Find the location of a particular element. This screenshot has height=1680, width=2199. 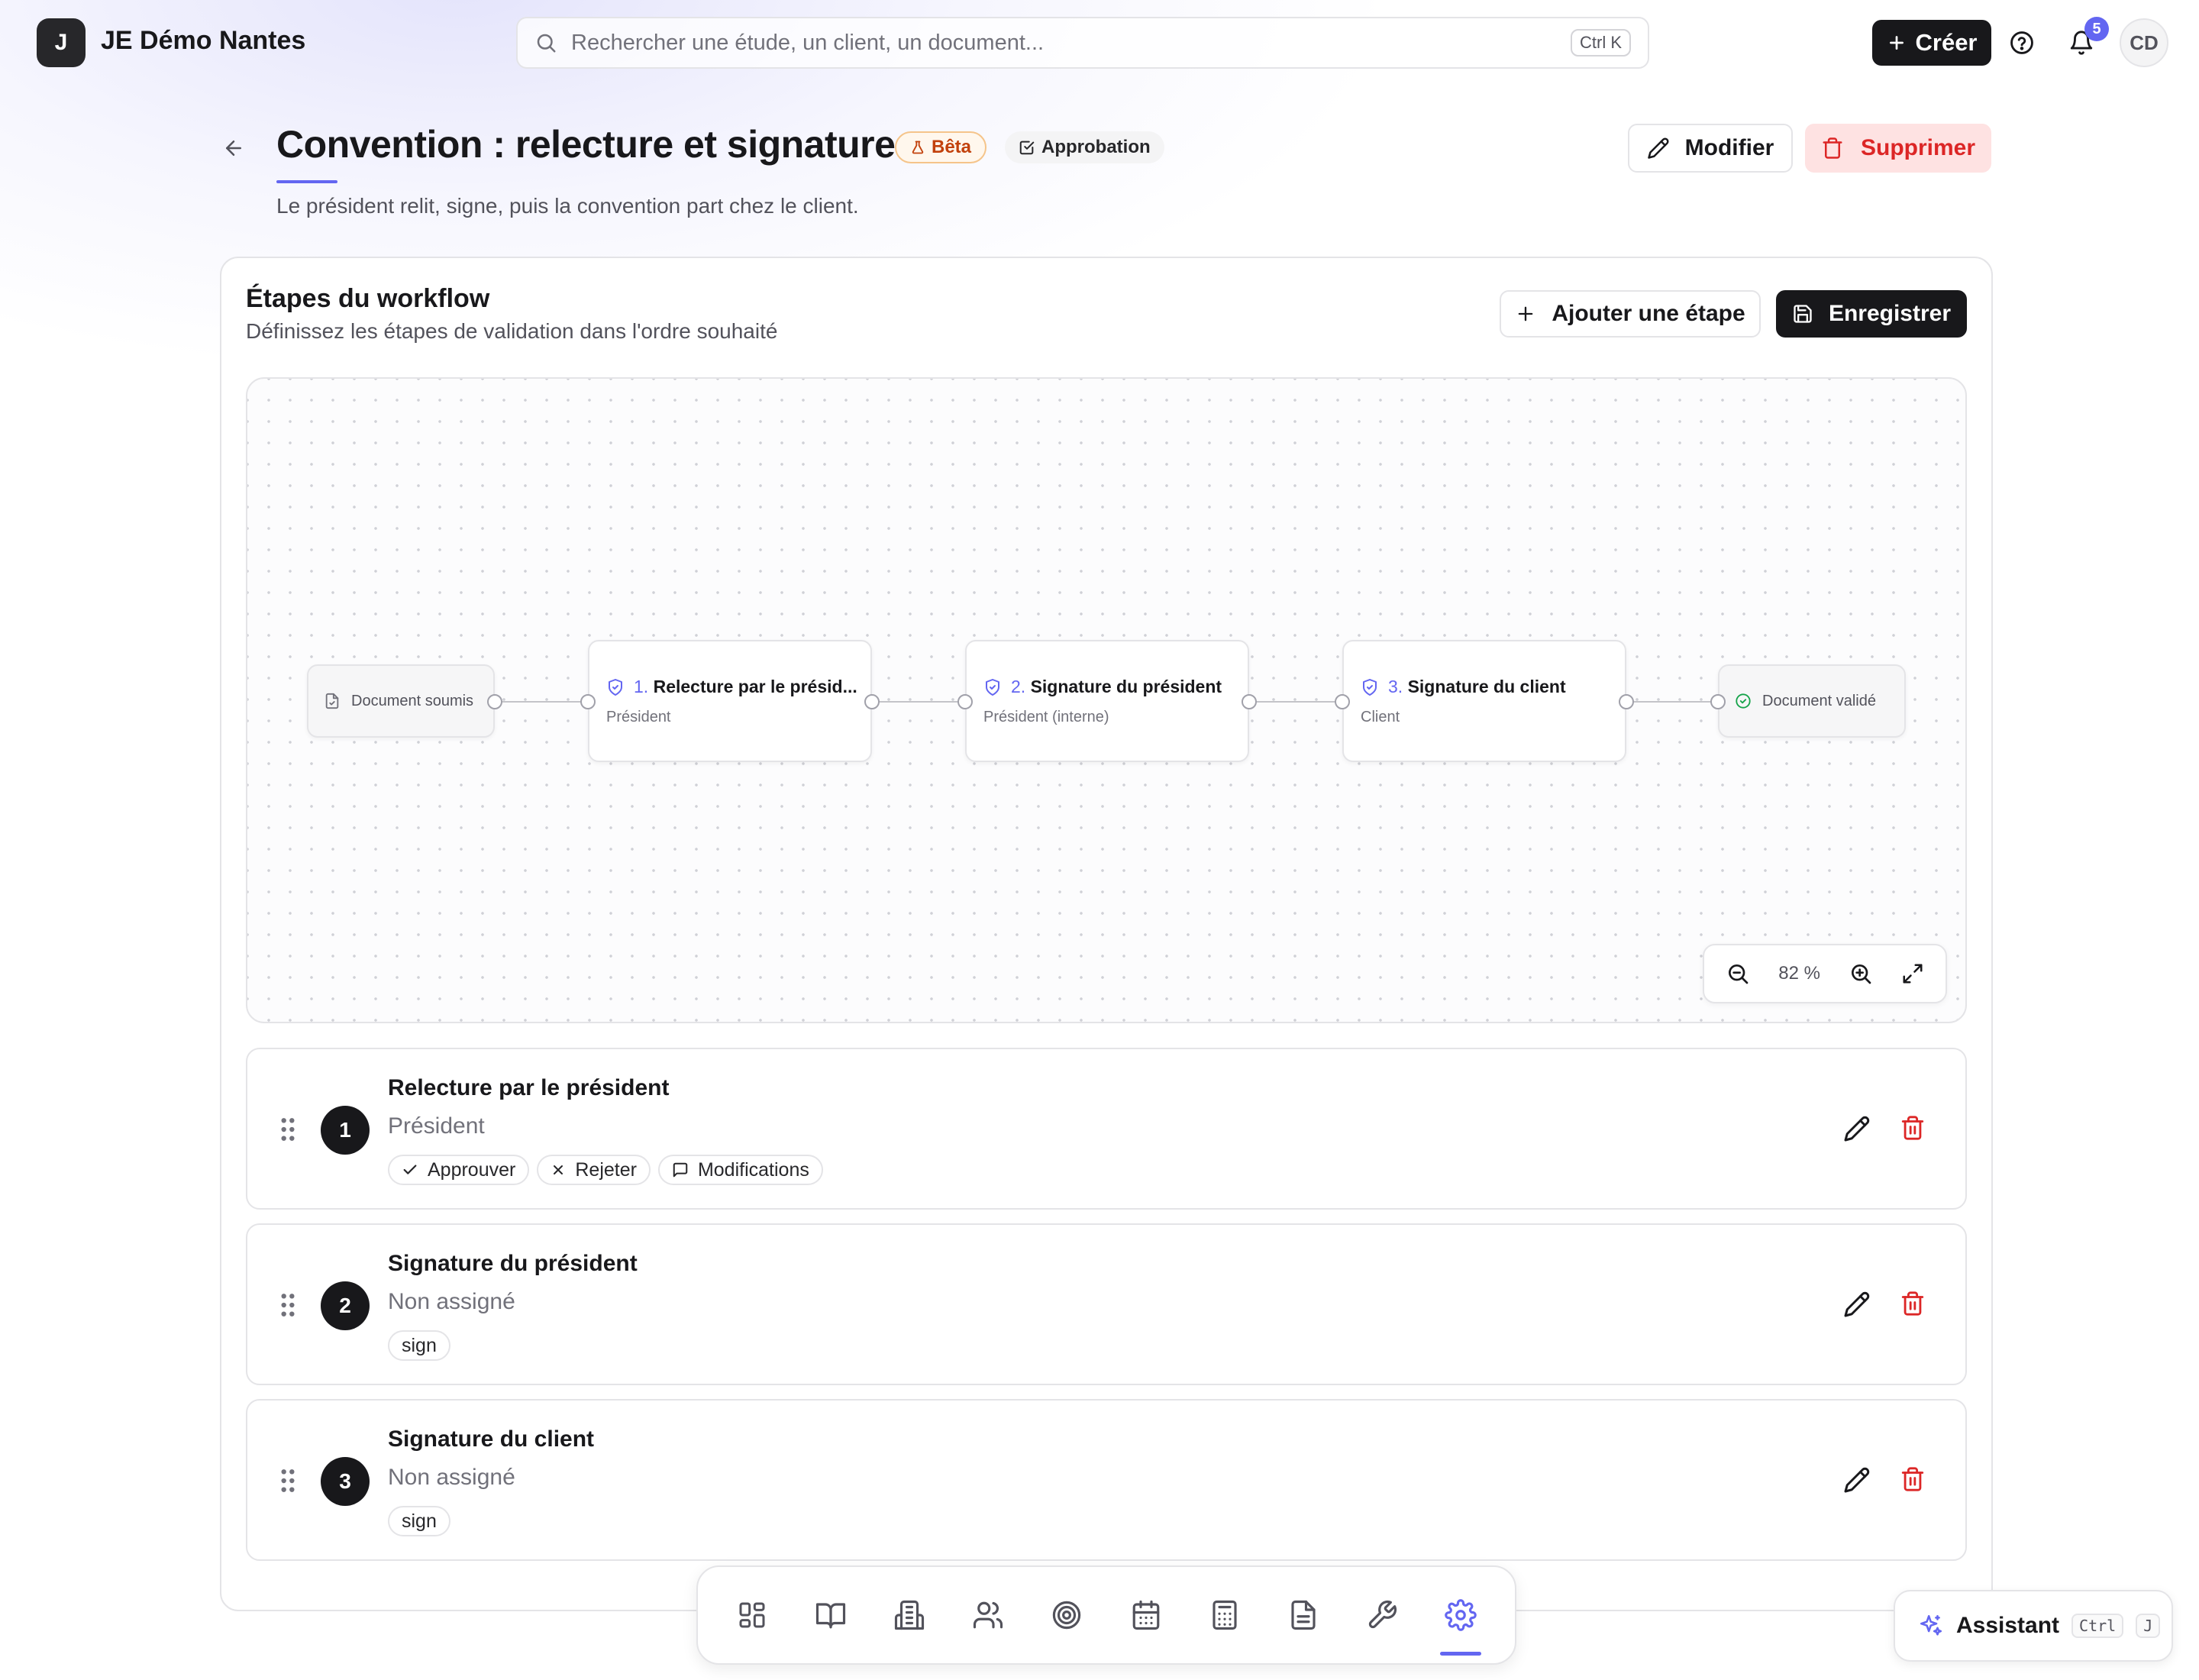

zoom-out-icon is located at coordinates (1739, 974).